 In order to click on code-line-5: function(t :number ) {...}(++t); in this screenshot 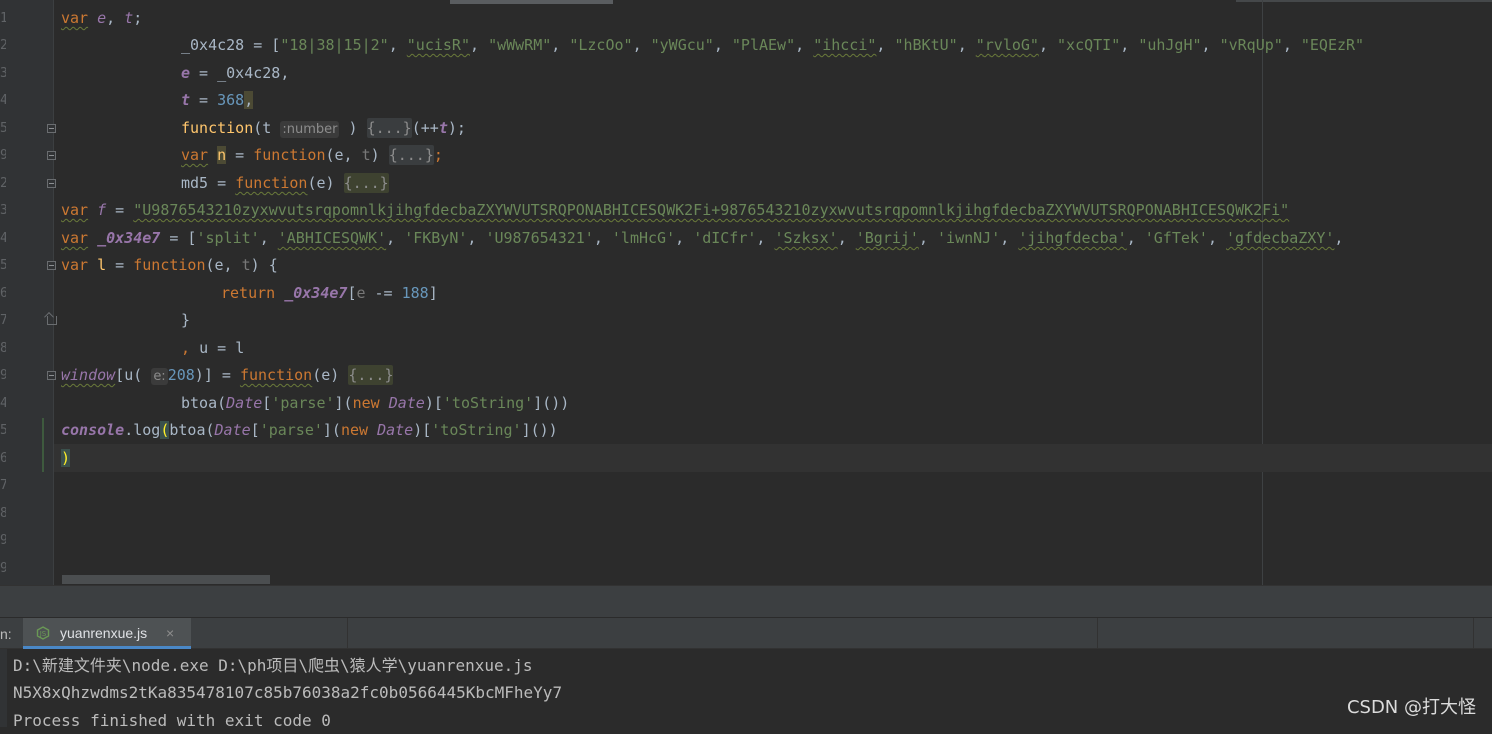, I will do `click(323, 128)`.